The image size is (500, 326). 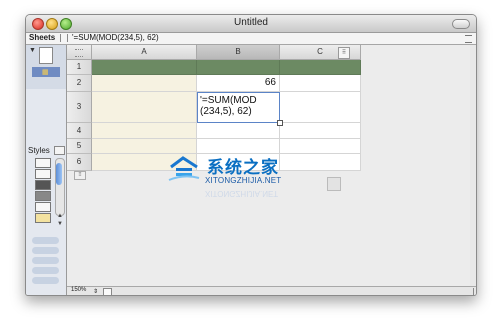 I want to click on sheets-list: ▼ ▦, so click(x=46, y=67).